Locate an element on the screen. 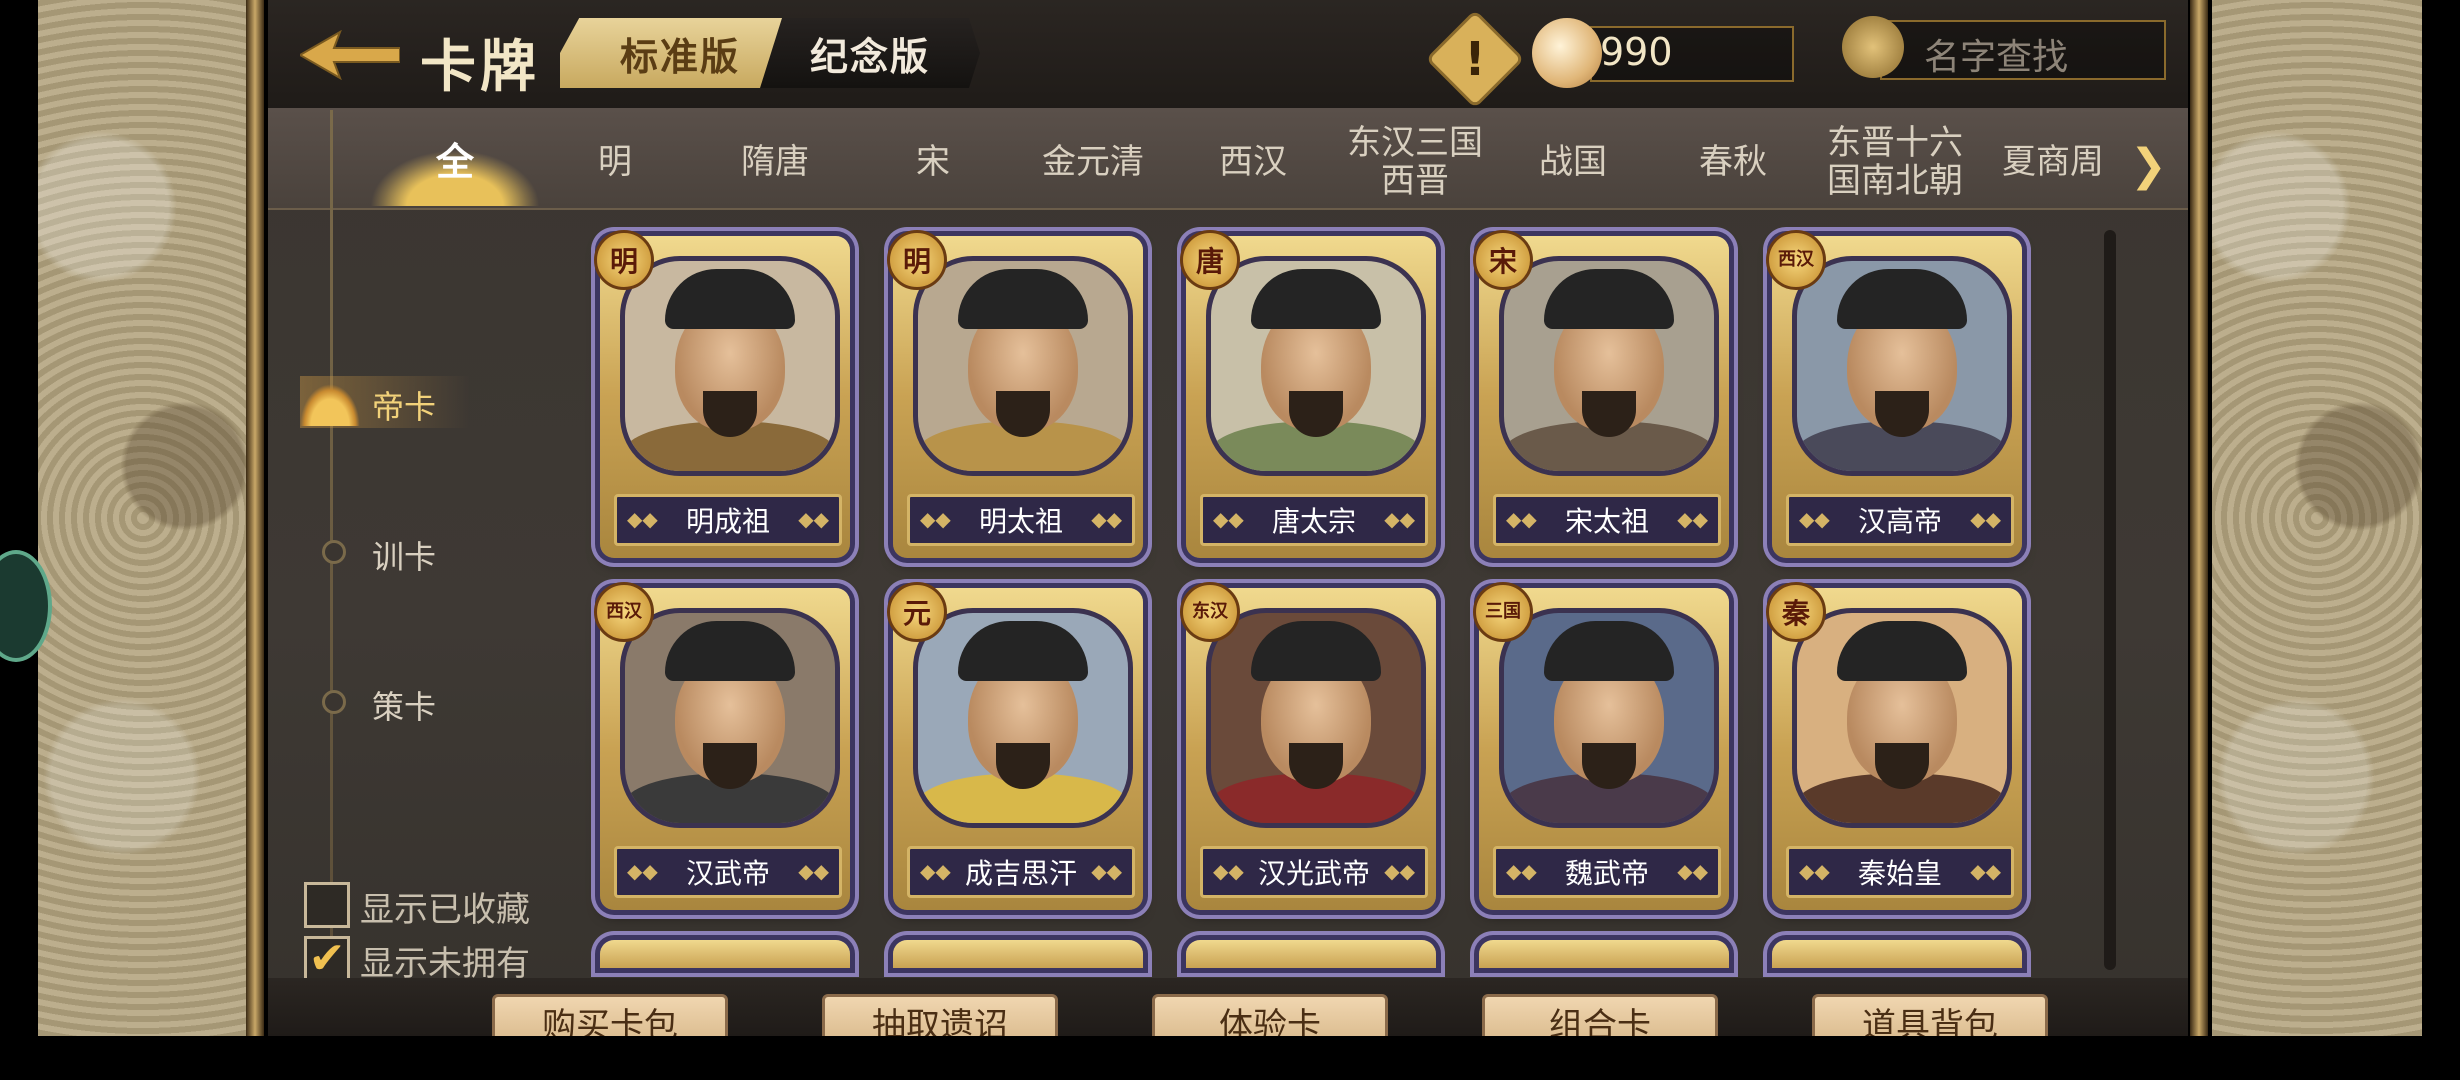 The image size is (2460, 1080). emperor-card: 秦 ◆◆ 秦始皇 ◆◆ is located at coordinates (1894, 746).